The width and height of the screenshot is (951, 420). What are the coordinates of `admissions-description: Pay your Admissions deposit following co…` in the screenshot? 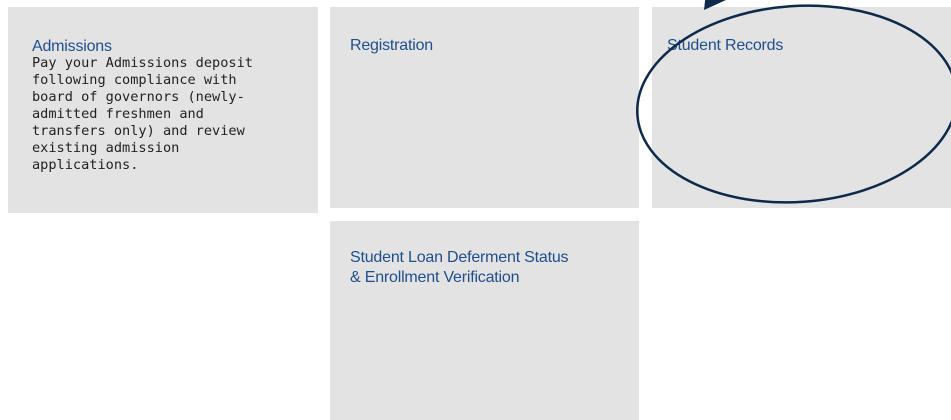 It's located at (142, 114).